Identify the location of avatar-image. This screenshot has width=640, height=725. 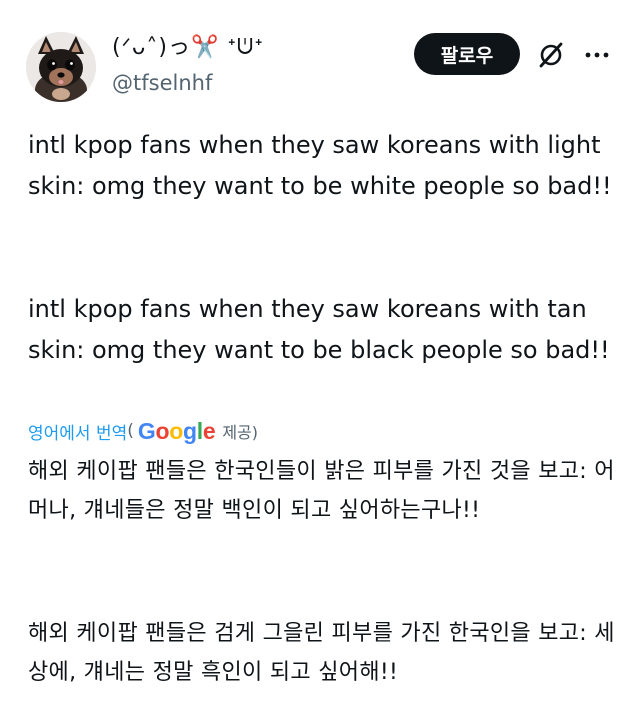
(61, 67).